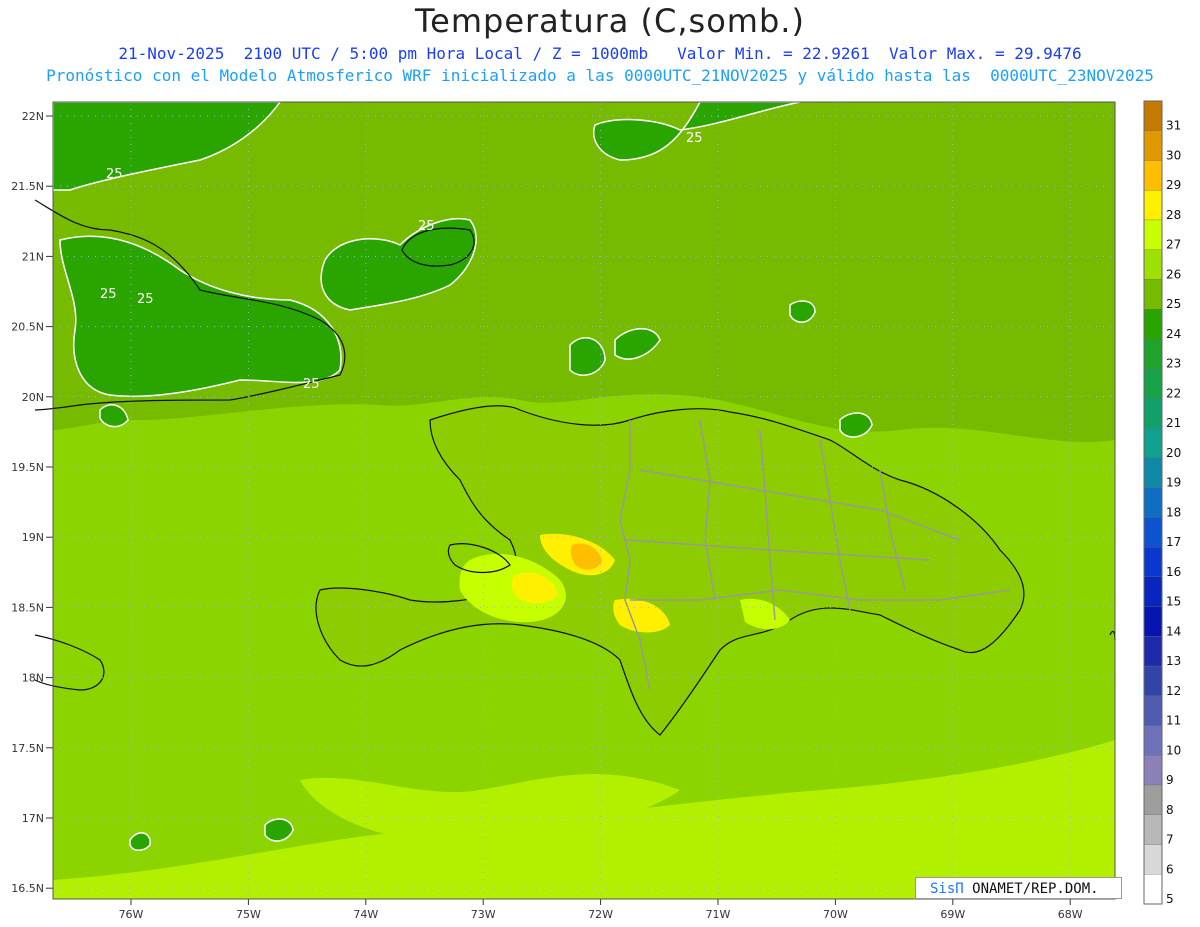  What do you see at coordinates (1173, 364) in the screenshot?
I see `colorbar-tick-23: 23` at bounding box center [1173, 364].